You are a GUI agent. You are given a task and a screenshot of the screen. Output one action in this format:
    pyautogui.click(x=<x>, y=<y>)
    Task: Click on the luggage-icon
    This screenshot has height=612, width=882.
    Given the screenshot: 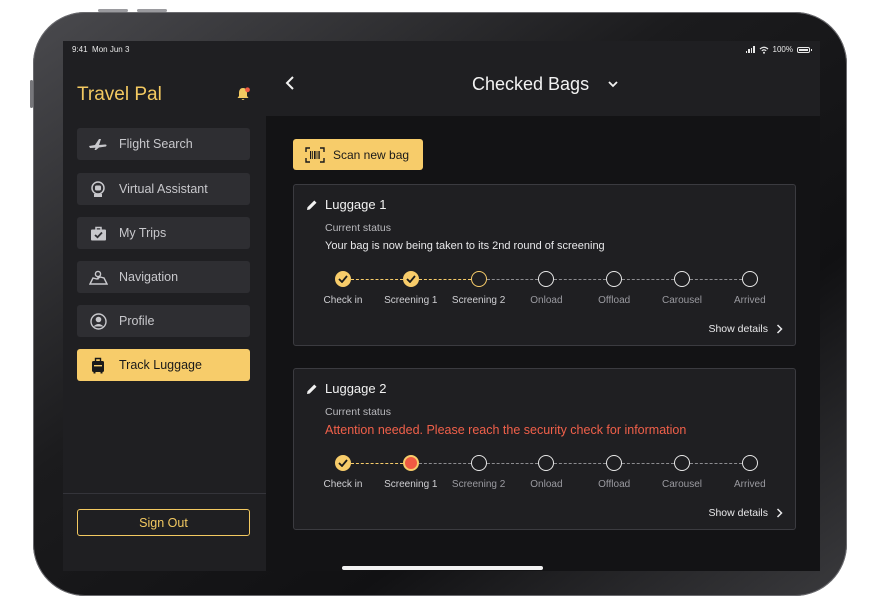 What is the action you would take?
    pyautogui.click(x=98, y=365)
    